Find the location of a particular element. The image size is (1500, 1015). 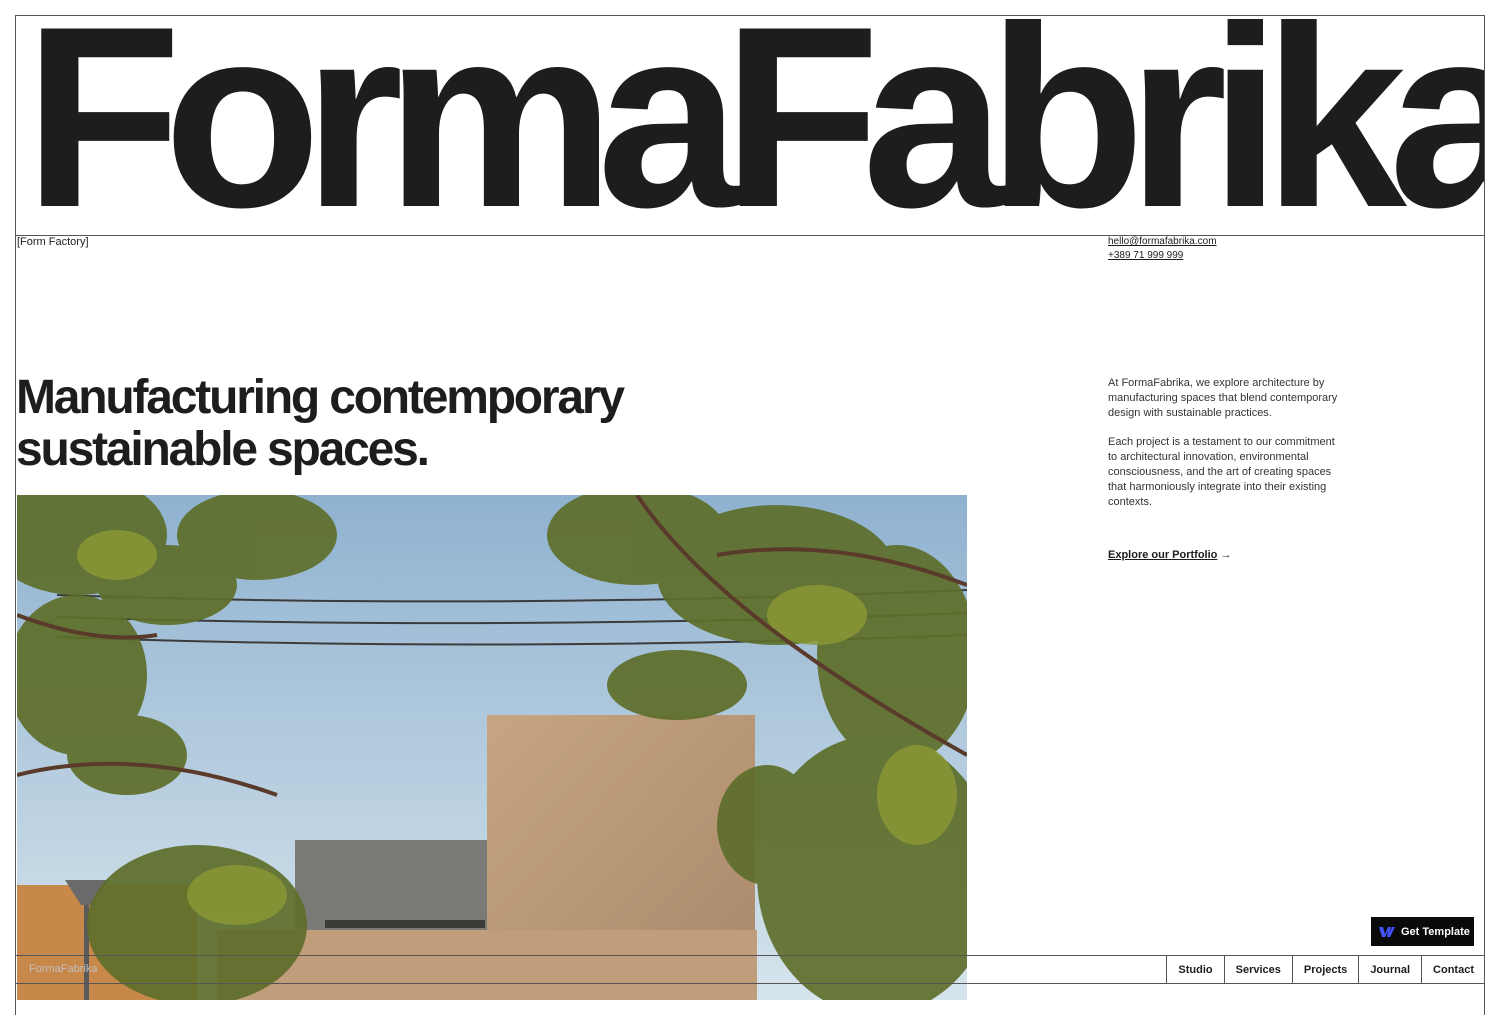

get-template-label: Get Template is located at coordinates (1435, 931).